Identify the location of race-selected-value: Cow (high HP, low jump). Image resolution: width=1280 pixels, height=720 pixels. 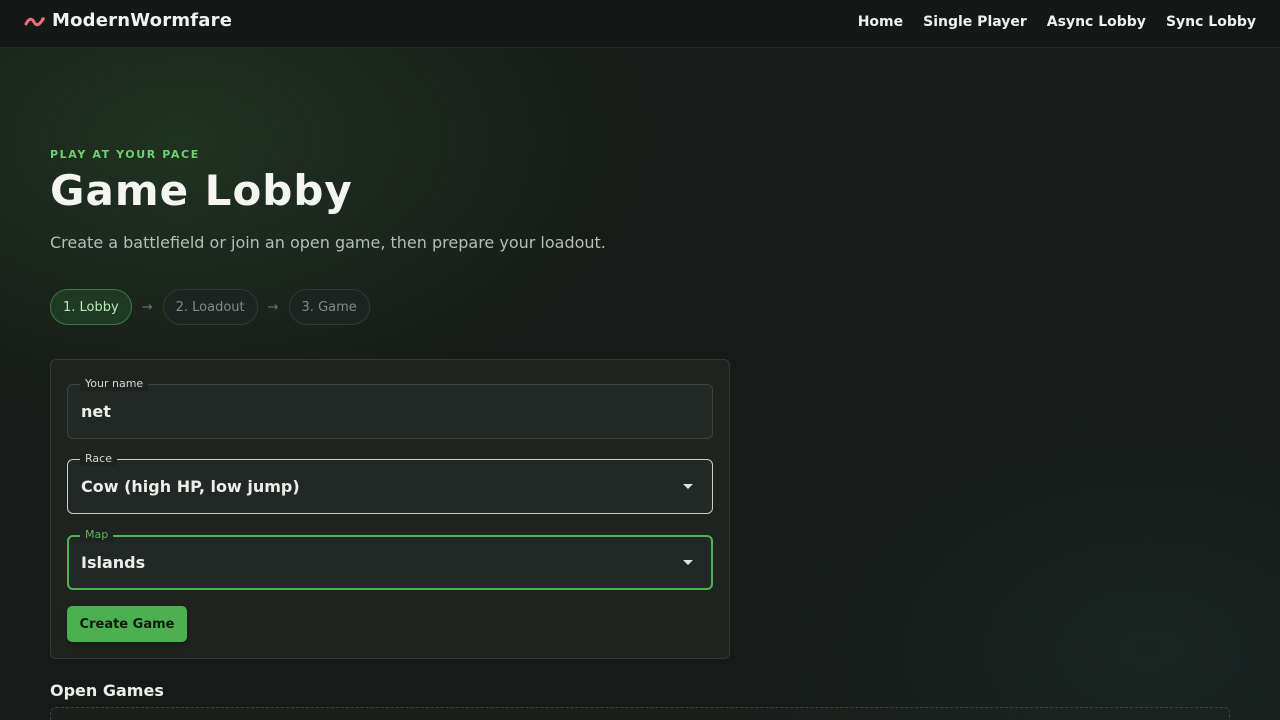
(190, 486).